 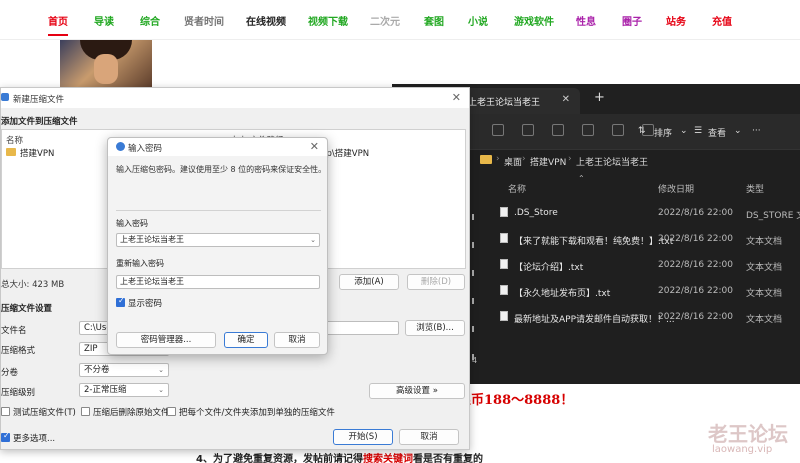 I want to click on start-button: 开始(S), so click(x=363, y=437).